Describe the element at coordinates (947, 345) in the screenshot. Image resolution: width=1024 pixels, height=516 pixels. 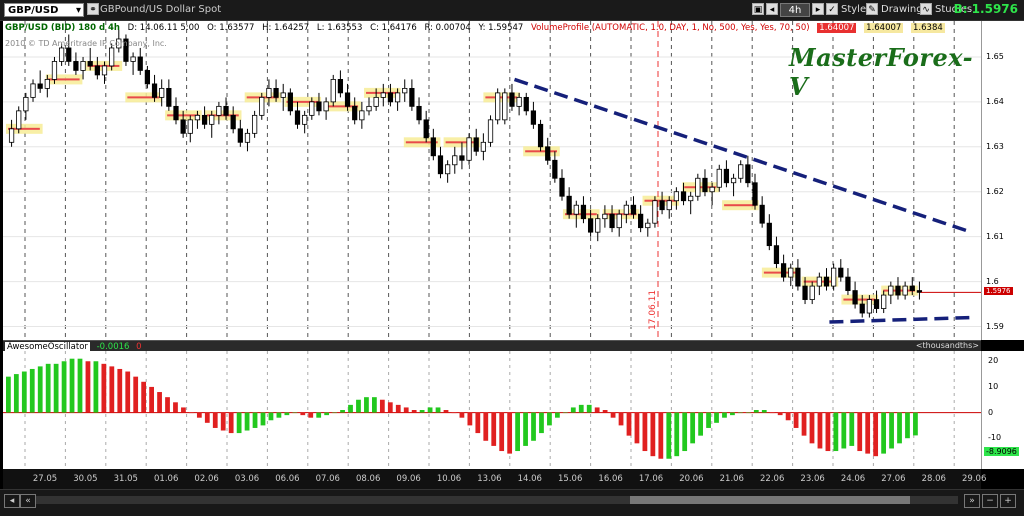
I see `oscillator-units: <thousandths>` at that location.